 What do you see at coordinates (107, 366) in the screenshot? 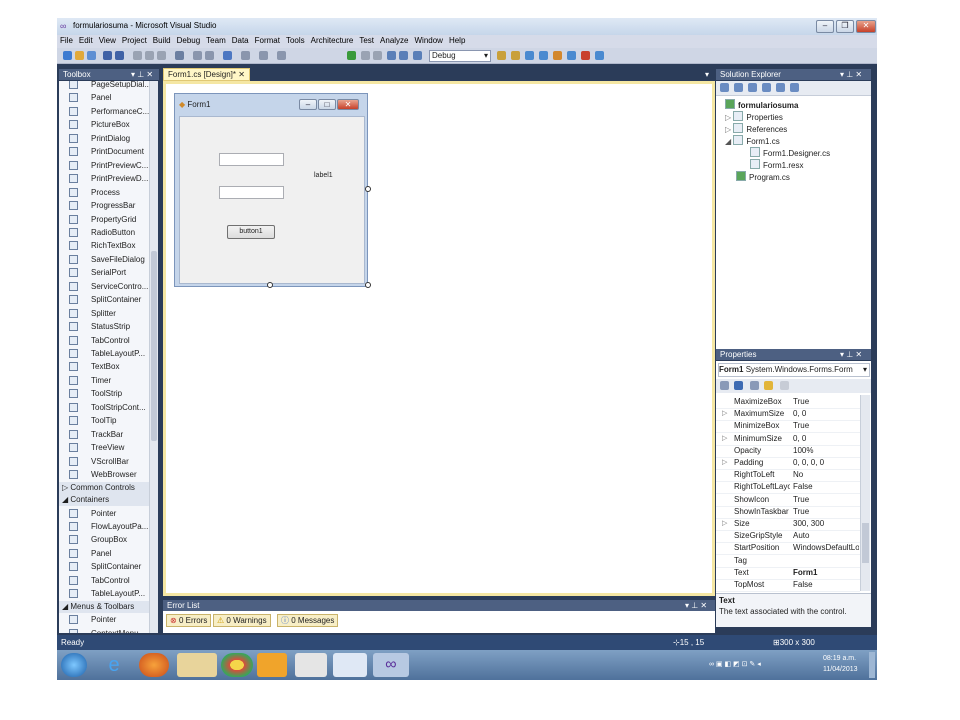
I see `toolbox-item-textbox: TextBox` at bounding box center [107, 366].